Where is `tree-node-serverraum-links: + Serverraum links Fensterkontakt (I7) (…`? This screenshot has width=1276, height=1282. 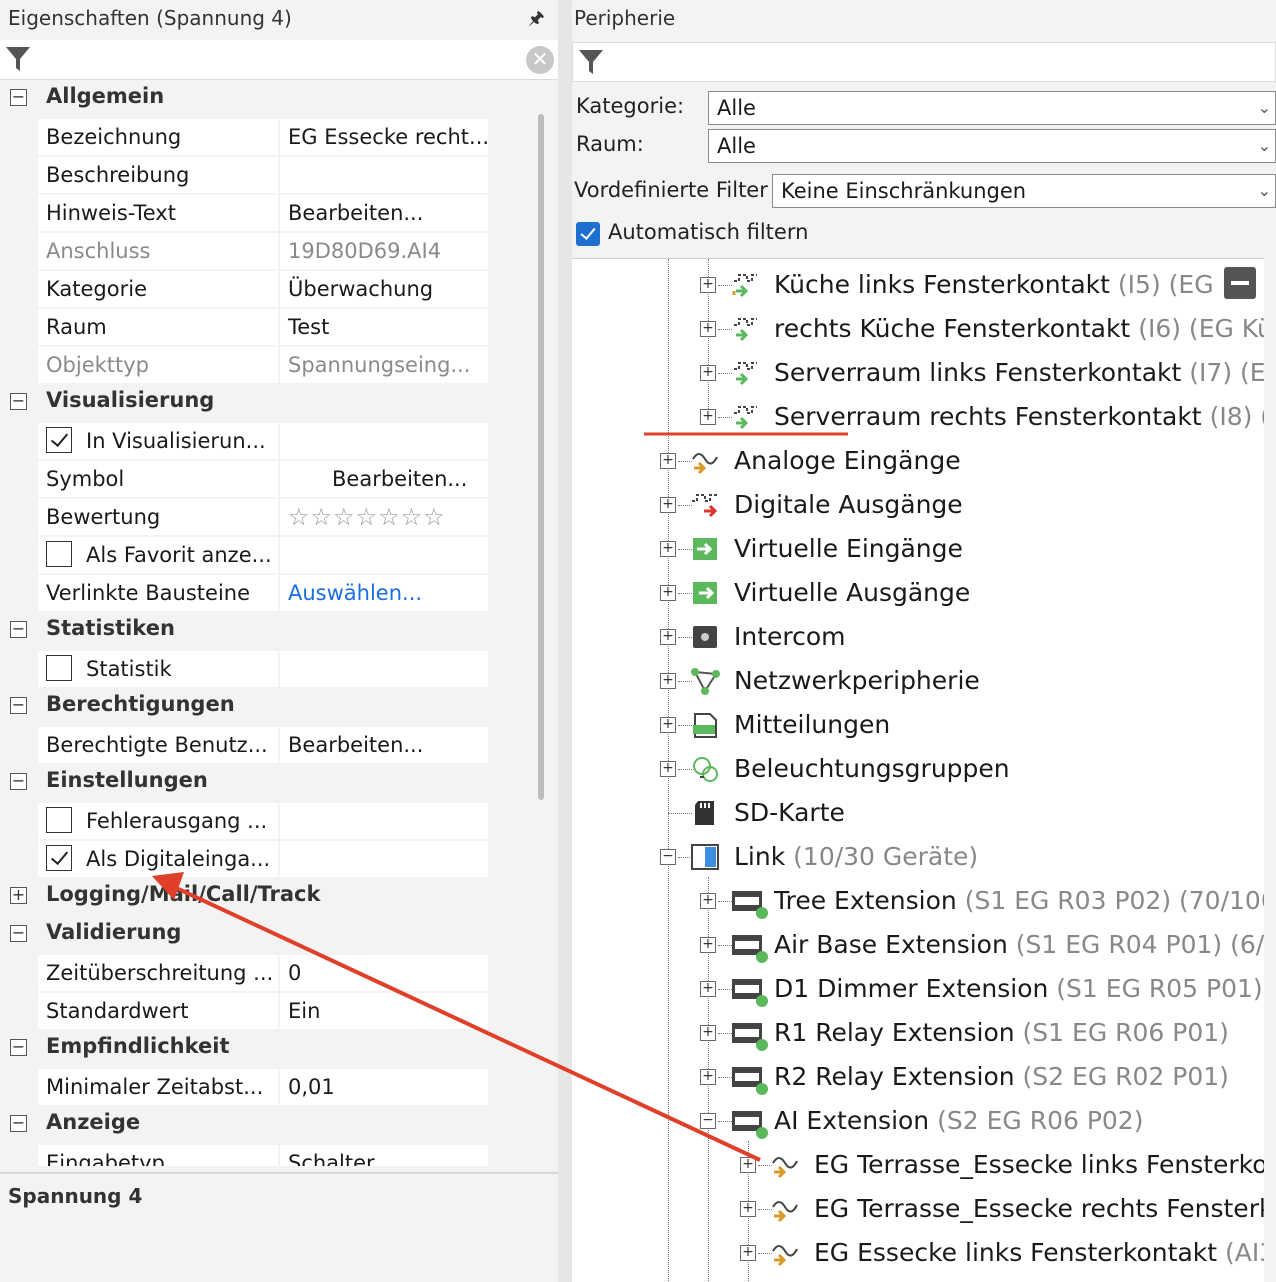
tree-node-serverraum-links: + Serverraum links Fensterkontakt (I7) (… is located at coordinates (918, 373).